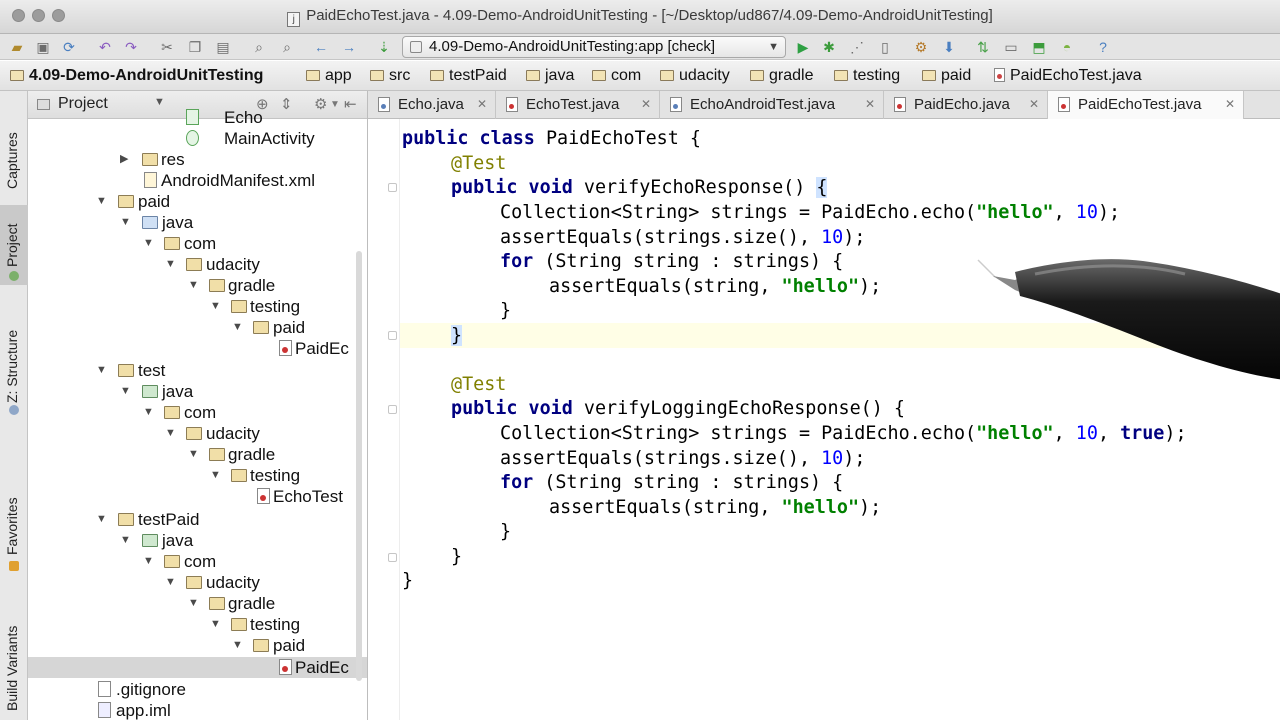  What do you see at coordinates (432, 105) in the screenshot?
I see `tab-echo-java: Echo.java ✕` at bounding box center [432, 105].